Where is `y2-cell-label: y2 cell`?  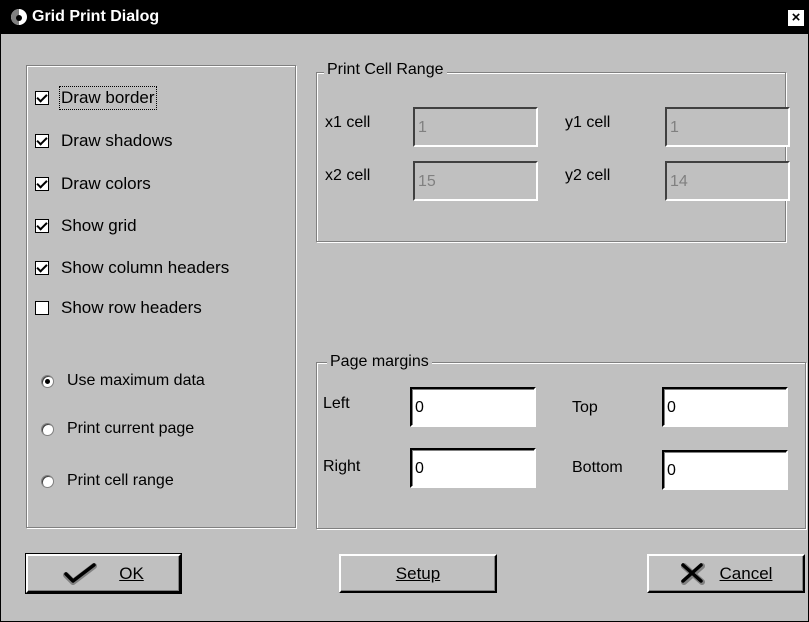
y2-cell-label: y2 cell is located at coordinates (588, 175).